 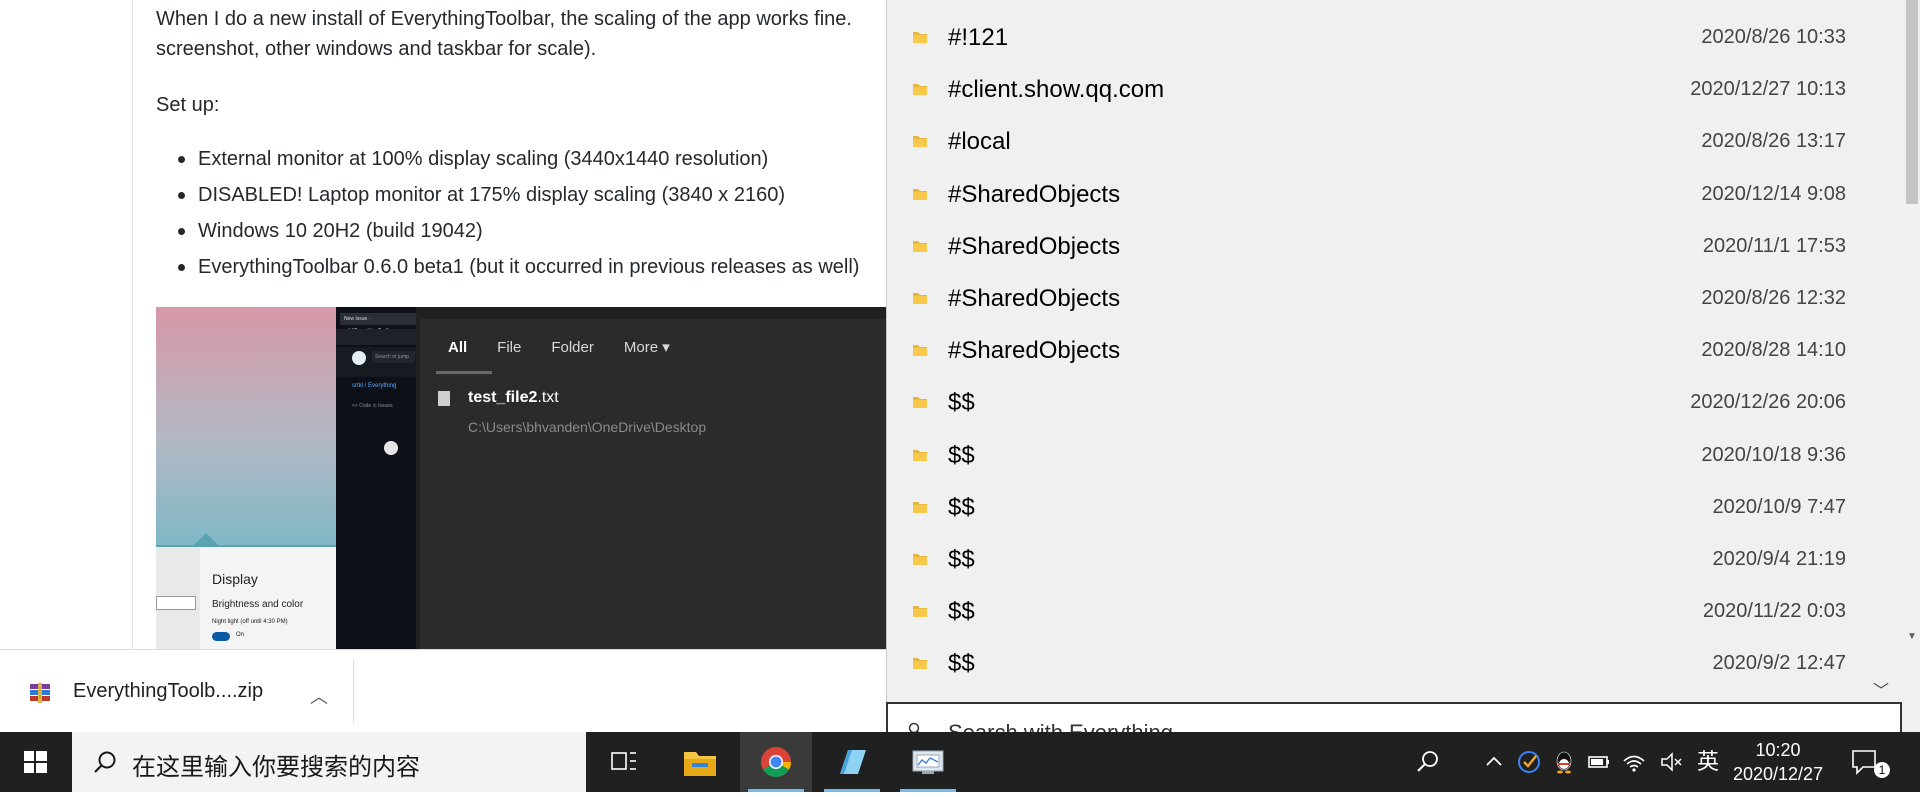 What do you see at coordinates (549, 347) in the screenshot?
I see `filter-tabs: All File Folder More ▾` at bounding box center [549, 347].